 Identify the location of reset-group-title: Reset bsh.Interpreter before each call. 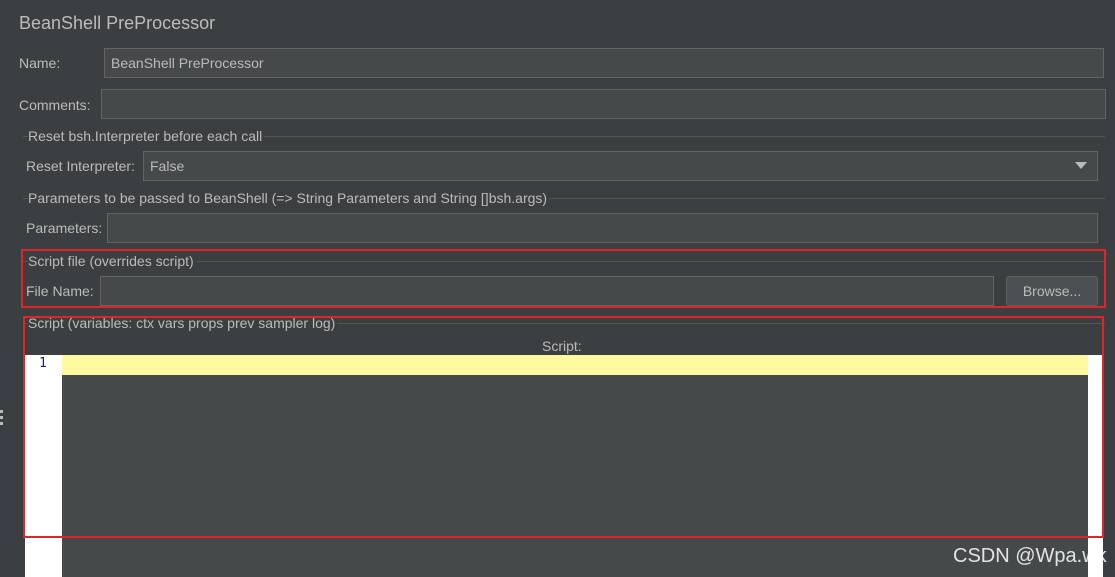
(146, 136).